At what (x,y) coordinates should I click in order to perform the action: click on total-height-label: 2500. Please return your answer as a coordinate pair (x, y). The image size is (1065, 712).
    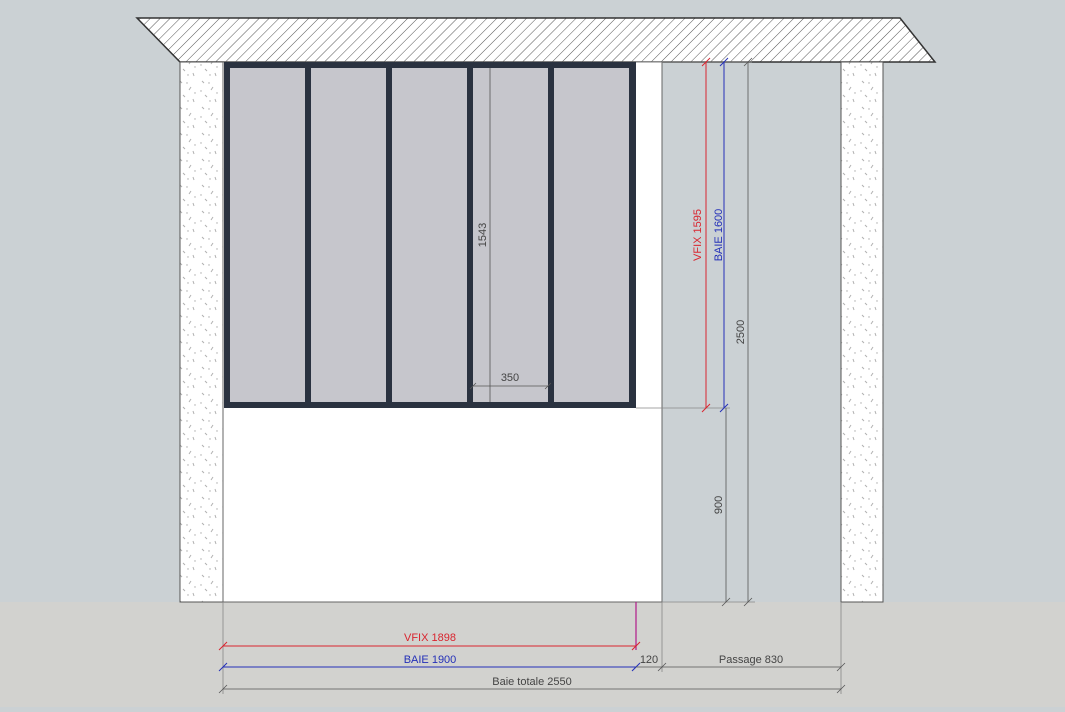
    Looking at the image, I should click on (741, 332).